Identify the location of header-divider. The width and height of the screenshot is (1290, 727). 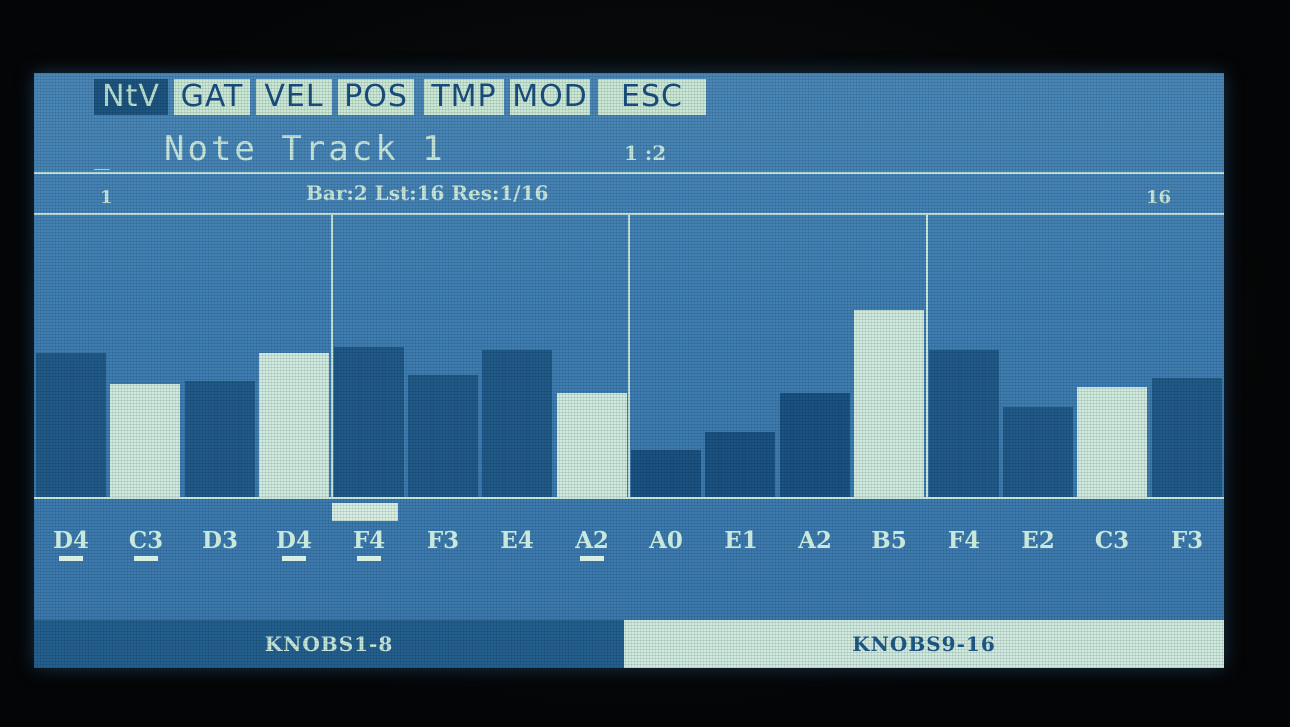
(629, 173).